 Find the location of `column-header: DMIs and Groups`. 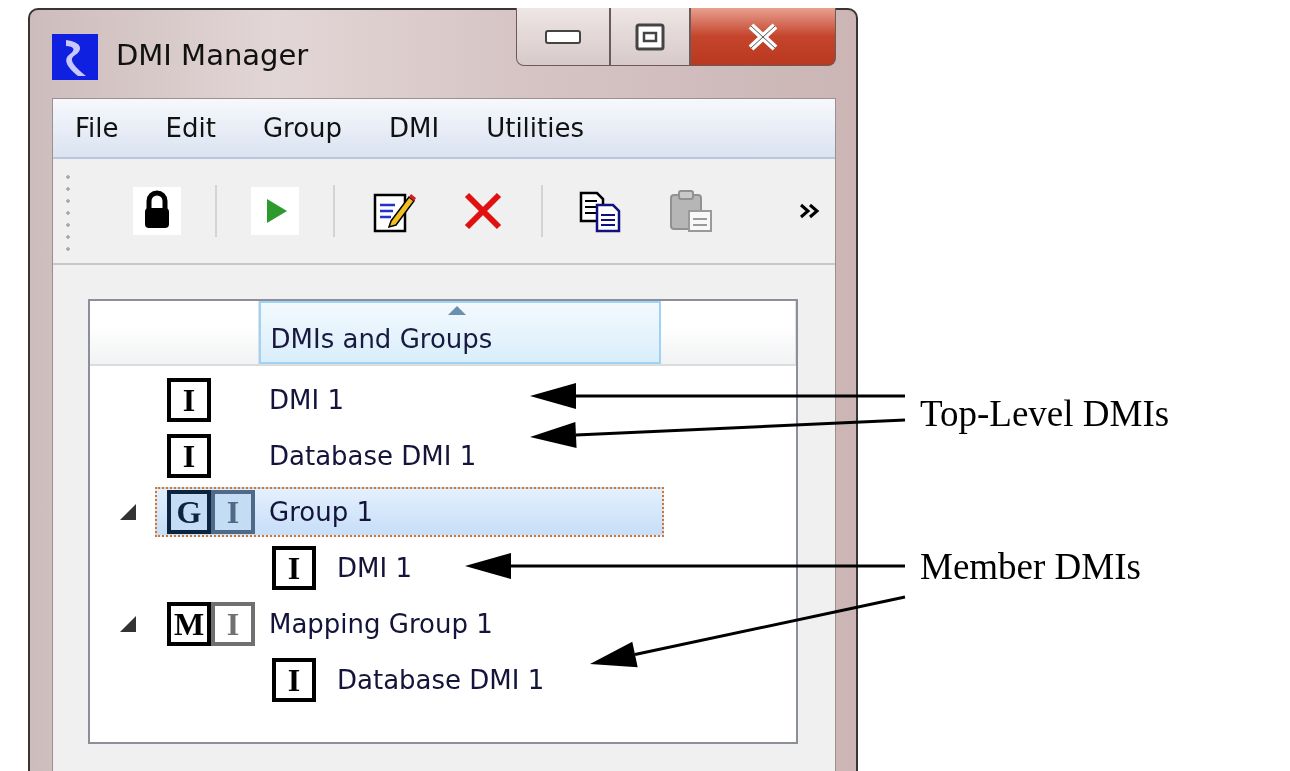

column-header: DMIs and Groups is located at coordinates (460, 332).